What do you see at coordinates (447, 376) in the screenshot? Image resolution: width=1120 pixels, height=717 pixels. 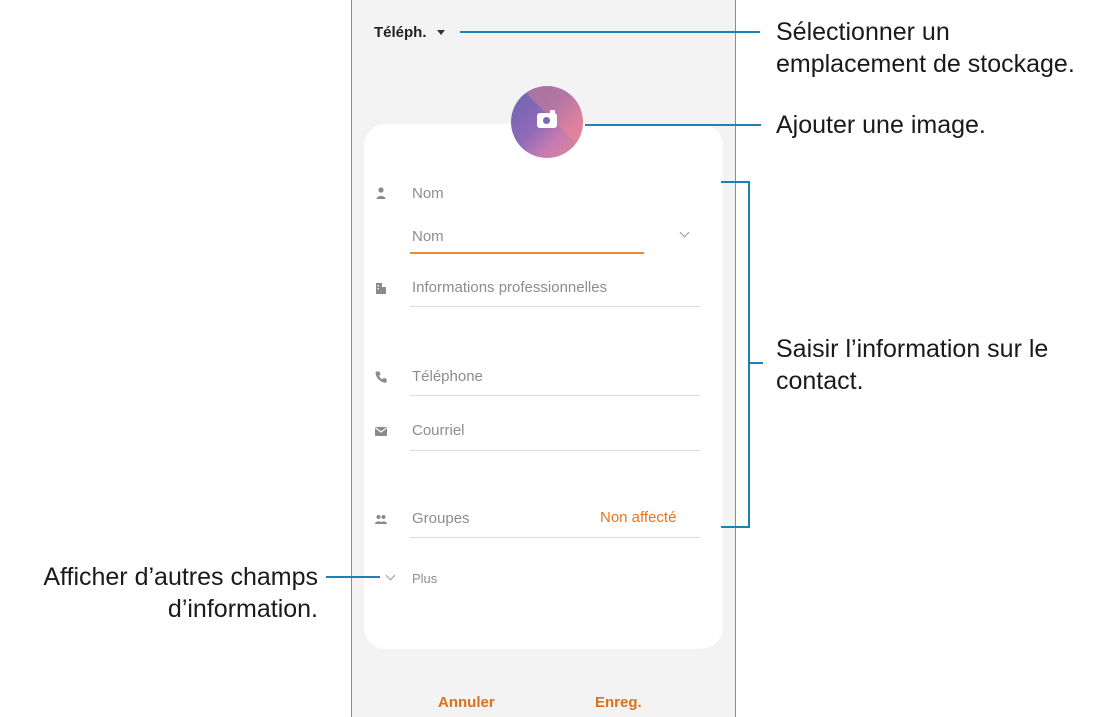 I see `phone-field: Téléphone` at bounding box center [447, 376].